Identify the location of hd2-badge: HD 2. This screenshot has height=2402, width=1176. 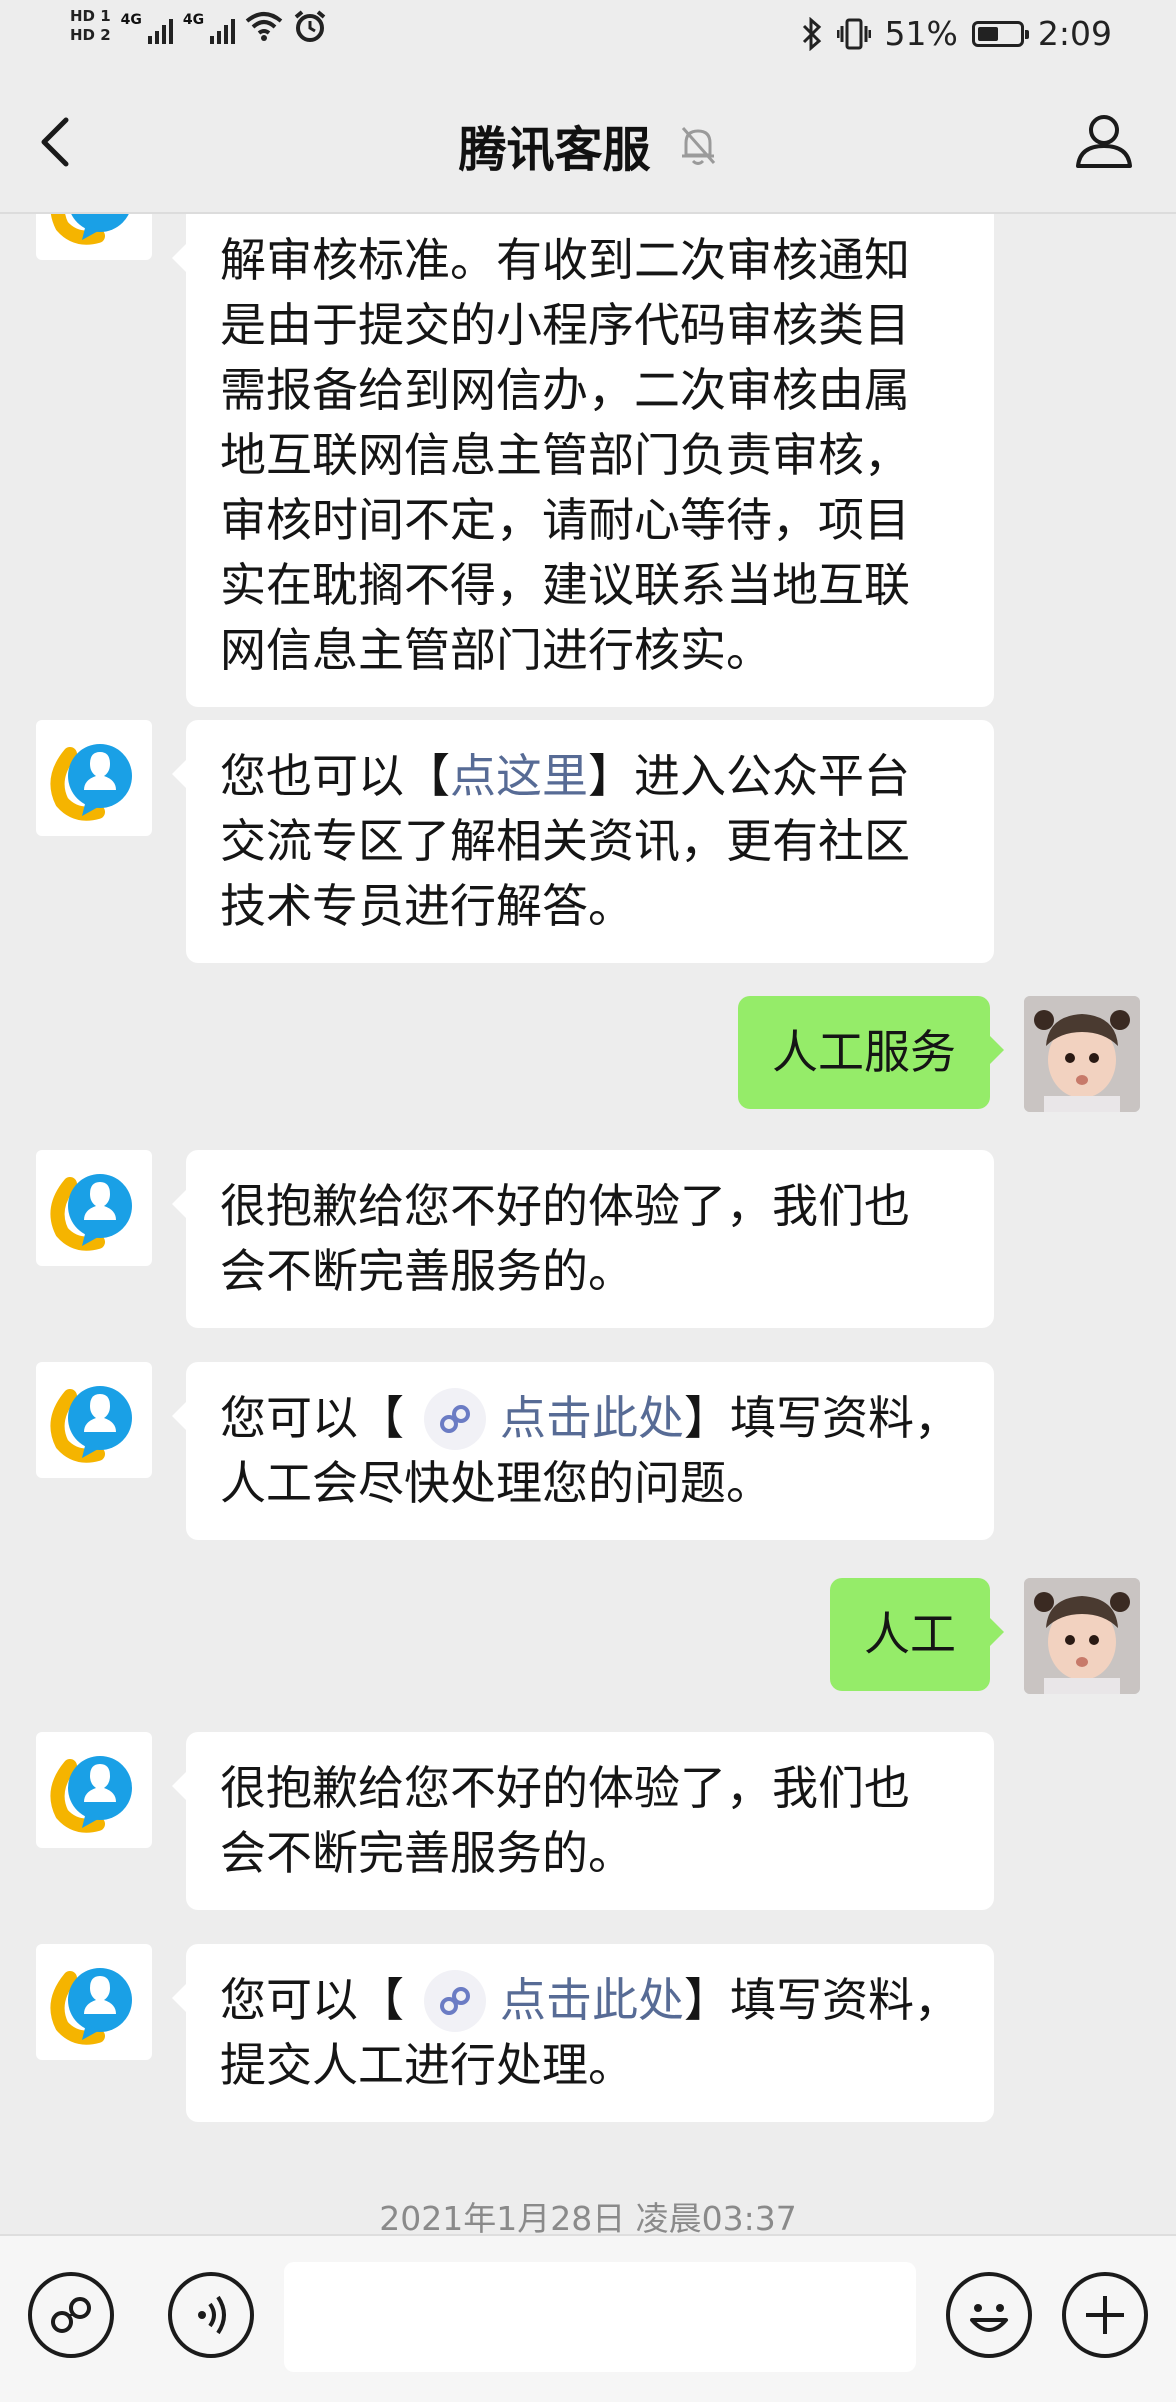
(90, 35).